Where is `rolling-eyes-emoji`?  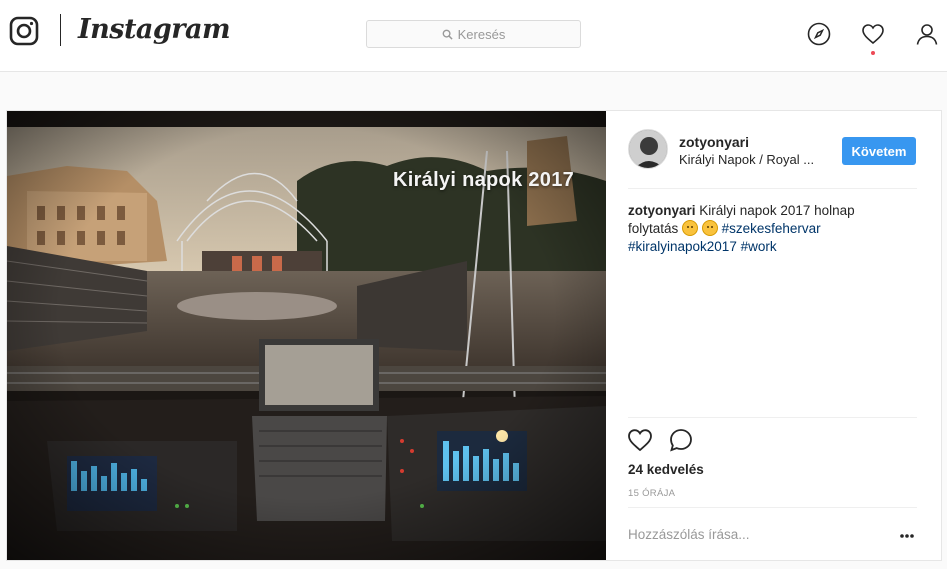
rolling-eyes-emoji is located at coordinates (690, 228).